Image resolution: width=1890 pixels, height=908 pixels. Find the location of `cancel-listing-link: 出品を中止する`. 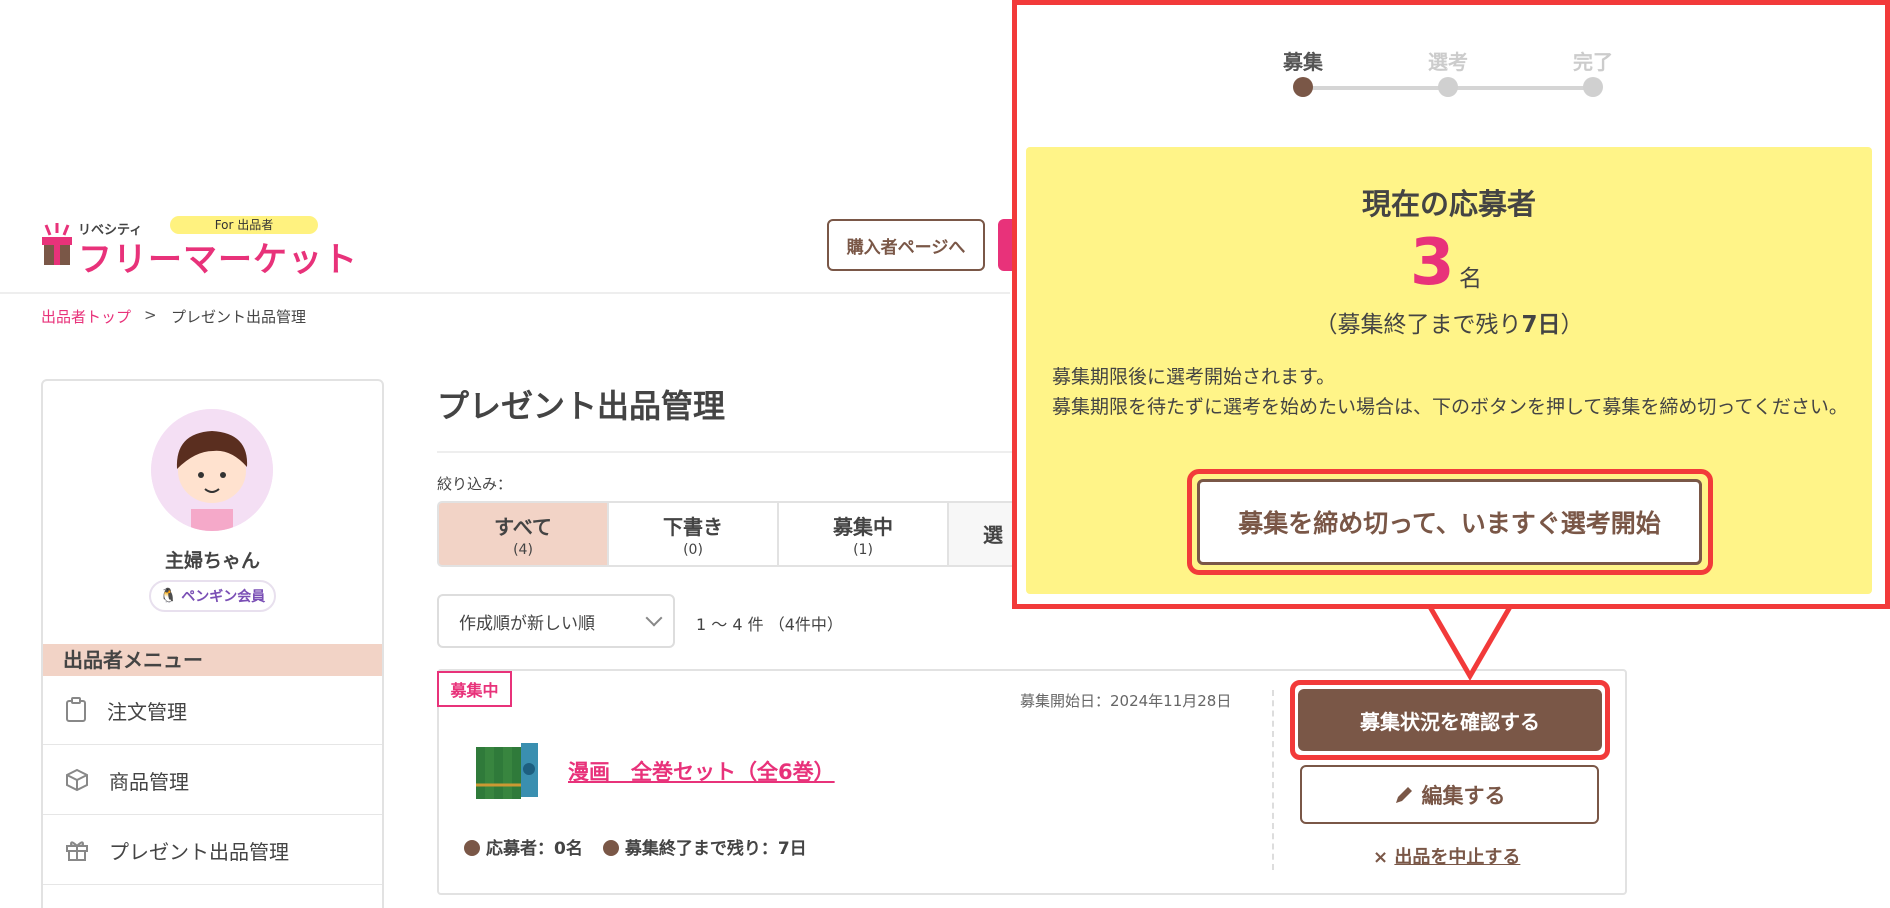

cancel-listing-link: 出品を中止する is located at coordinates (1457, 857).